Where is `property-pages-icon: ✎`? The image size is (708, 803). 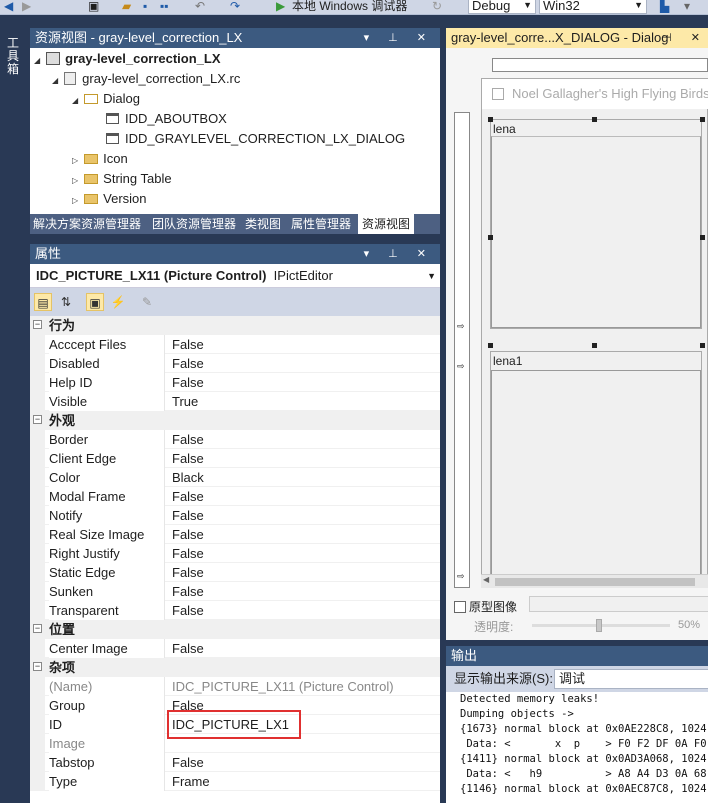 property-pages-icon: ✎ is located at coordinates (147, 302).